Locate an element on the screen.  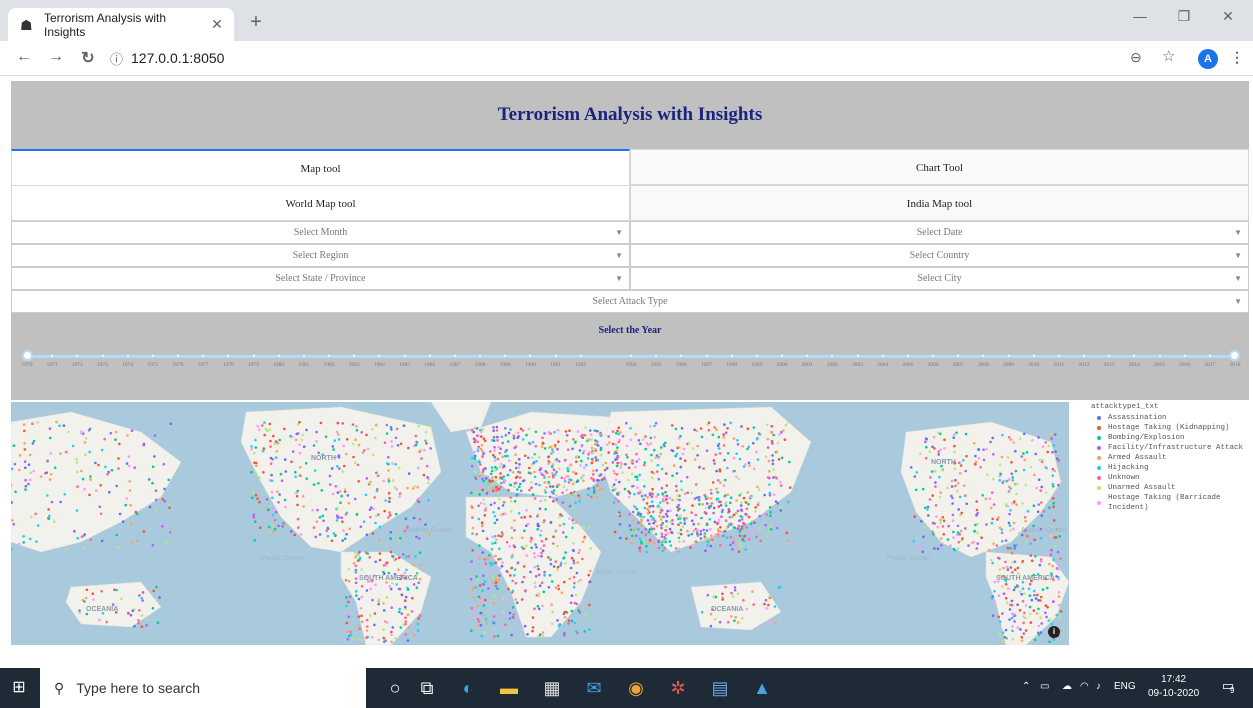
minimize-button: — is located at coordinates (1140, 16).